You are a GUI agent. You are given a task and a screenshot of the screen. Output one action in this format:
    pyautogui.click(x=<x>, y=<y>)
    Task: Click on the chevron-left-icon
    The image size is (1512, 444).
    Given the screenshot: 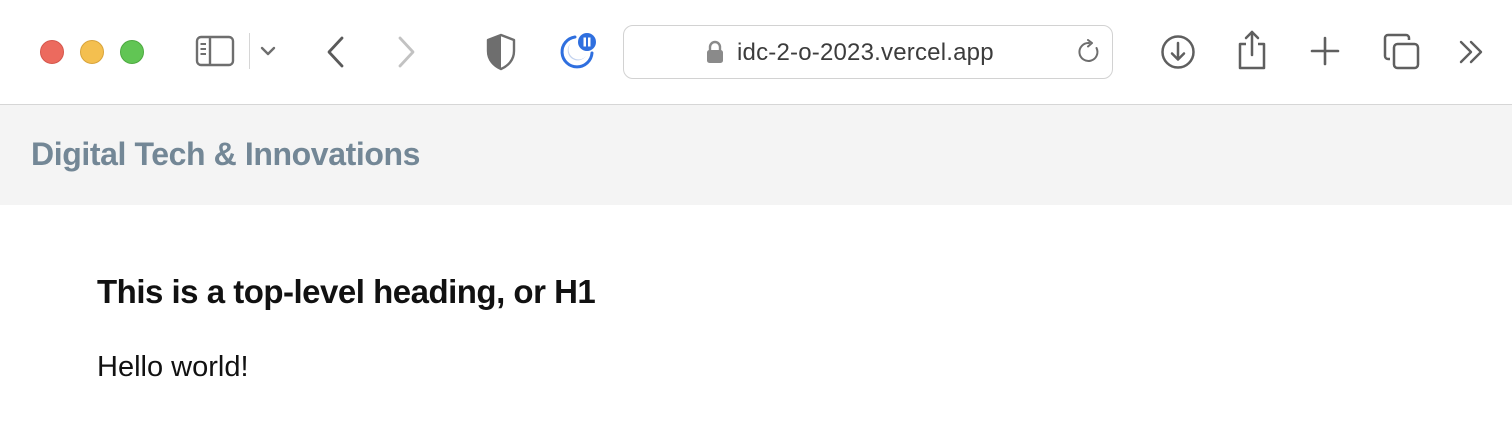 What is the action you would take?
    pyautogui.click(x=335, y=52)
    